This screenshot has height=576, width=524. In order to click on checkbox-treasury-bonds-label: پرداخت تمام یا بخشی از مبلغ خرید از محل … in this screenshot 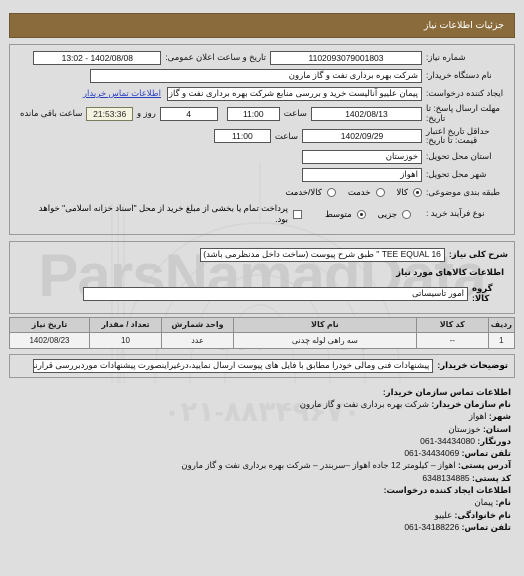, I will do `click(163, 214)`.